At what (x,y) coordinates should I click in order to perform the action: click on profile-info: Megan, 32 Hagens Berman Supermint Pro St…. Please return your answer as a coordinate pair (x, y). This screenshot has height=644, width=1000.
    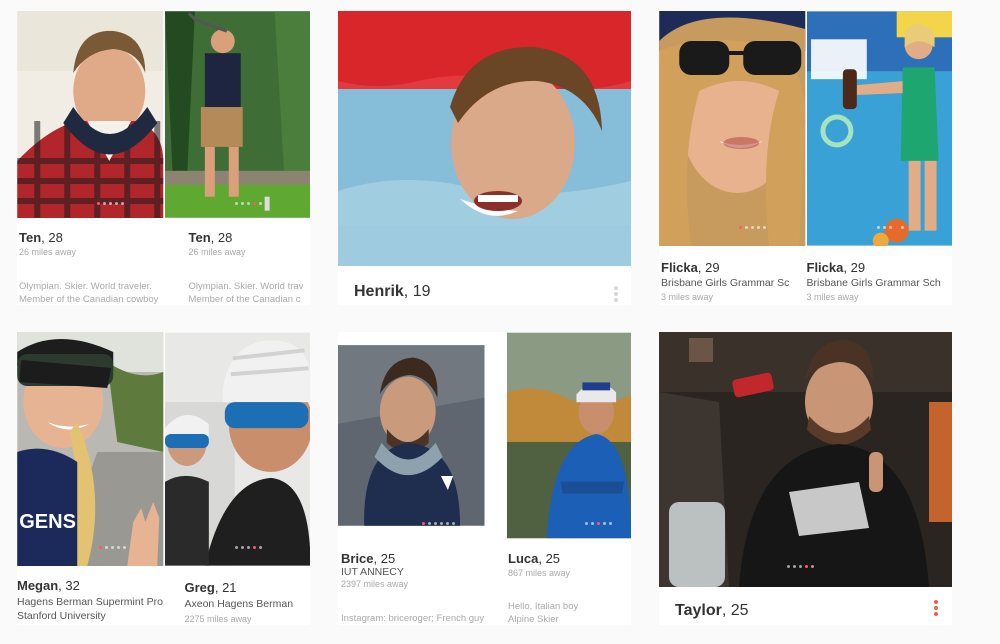
    Looking at the image, I should click on (90, 595).